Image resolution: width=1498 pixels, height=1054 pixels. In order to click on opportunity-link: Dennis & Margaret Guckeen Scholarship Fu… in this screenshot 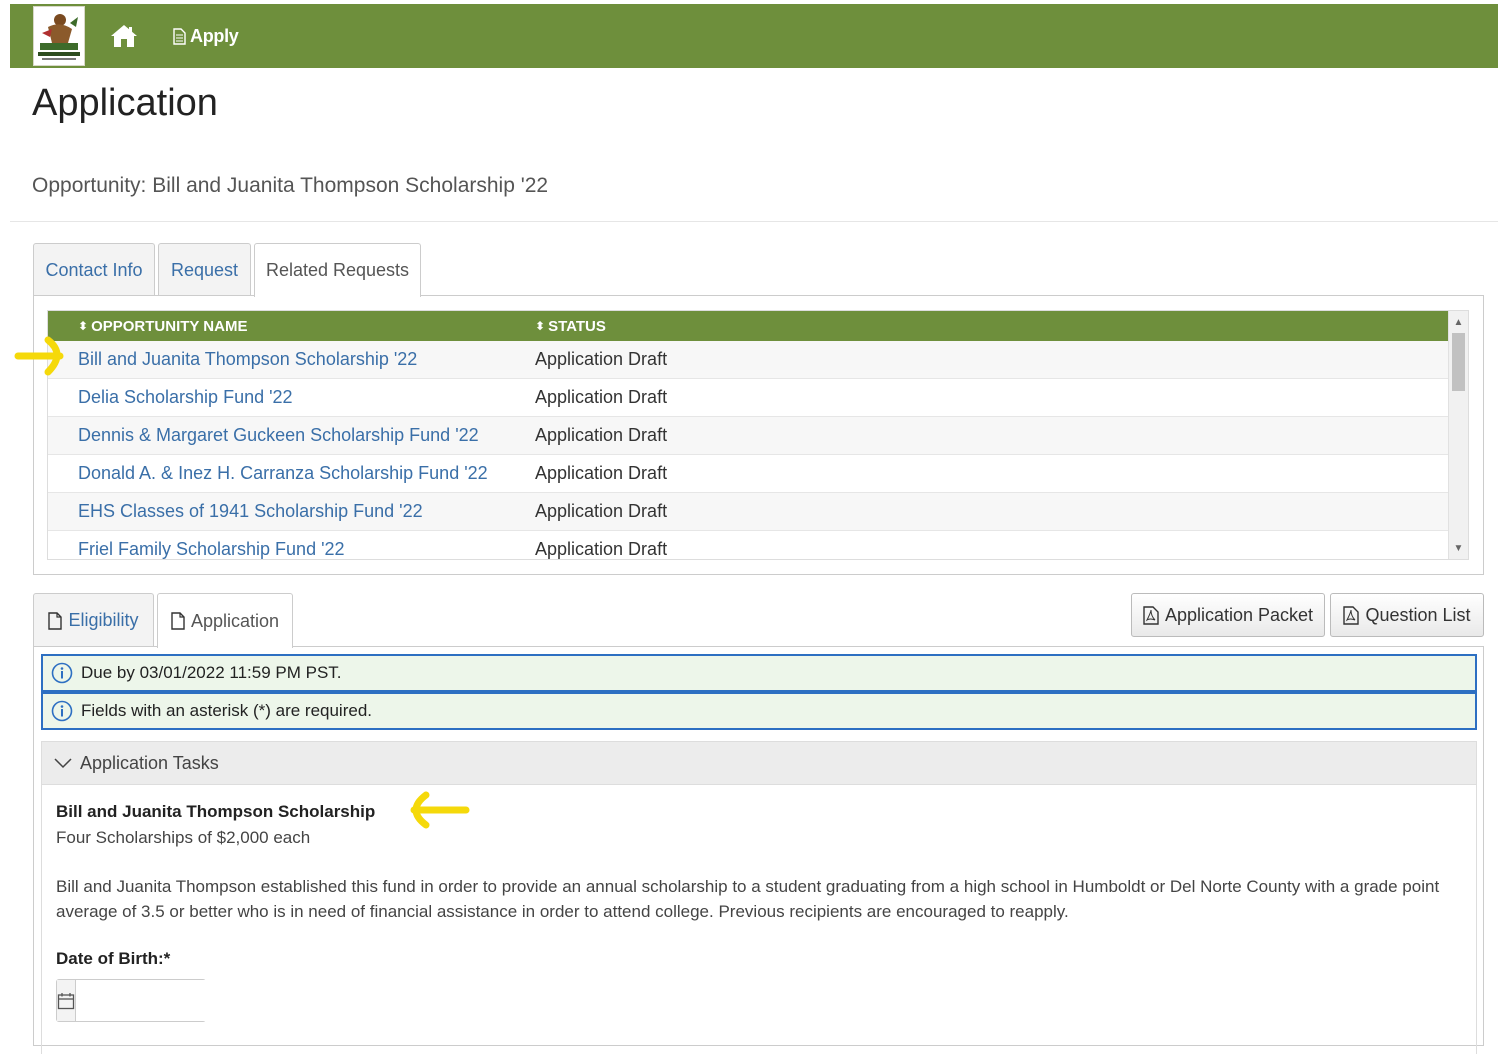, I will do `click(278, 435)`.